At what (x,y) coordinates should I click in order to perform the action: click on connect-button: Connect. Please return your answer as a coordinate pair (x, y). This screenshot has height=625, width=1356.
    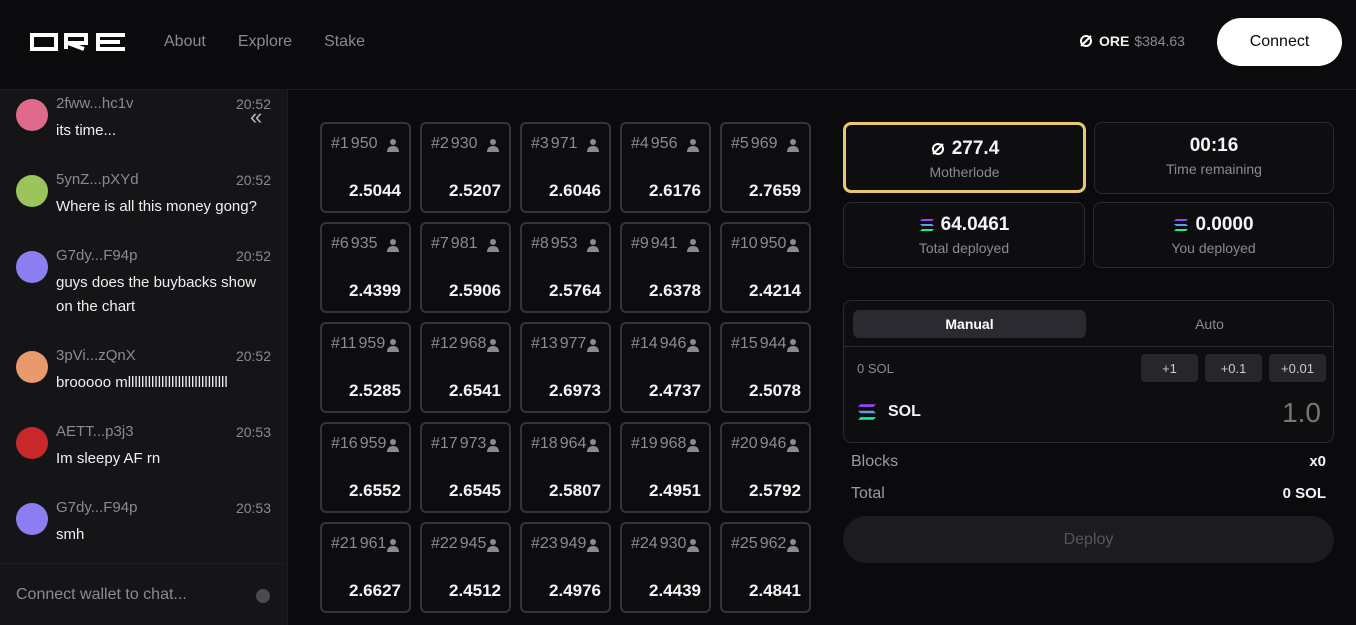
    Looking at the image, I should click on (1279, 42).